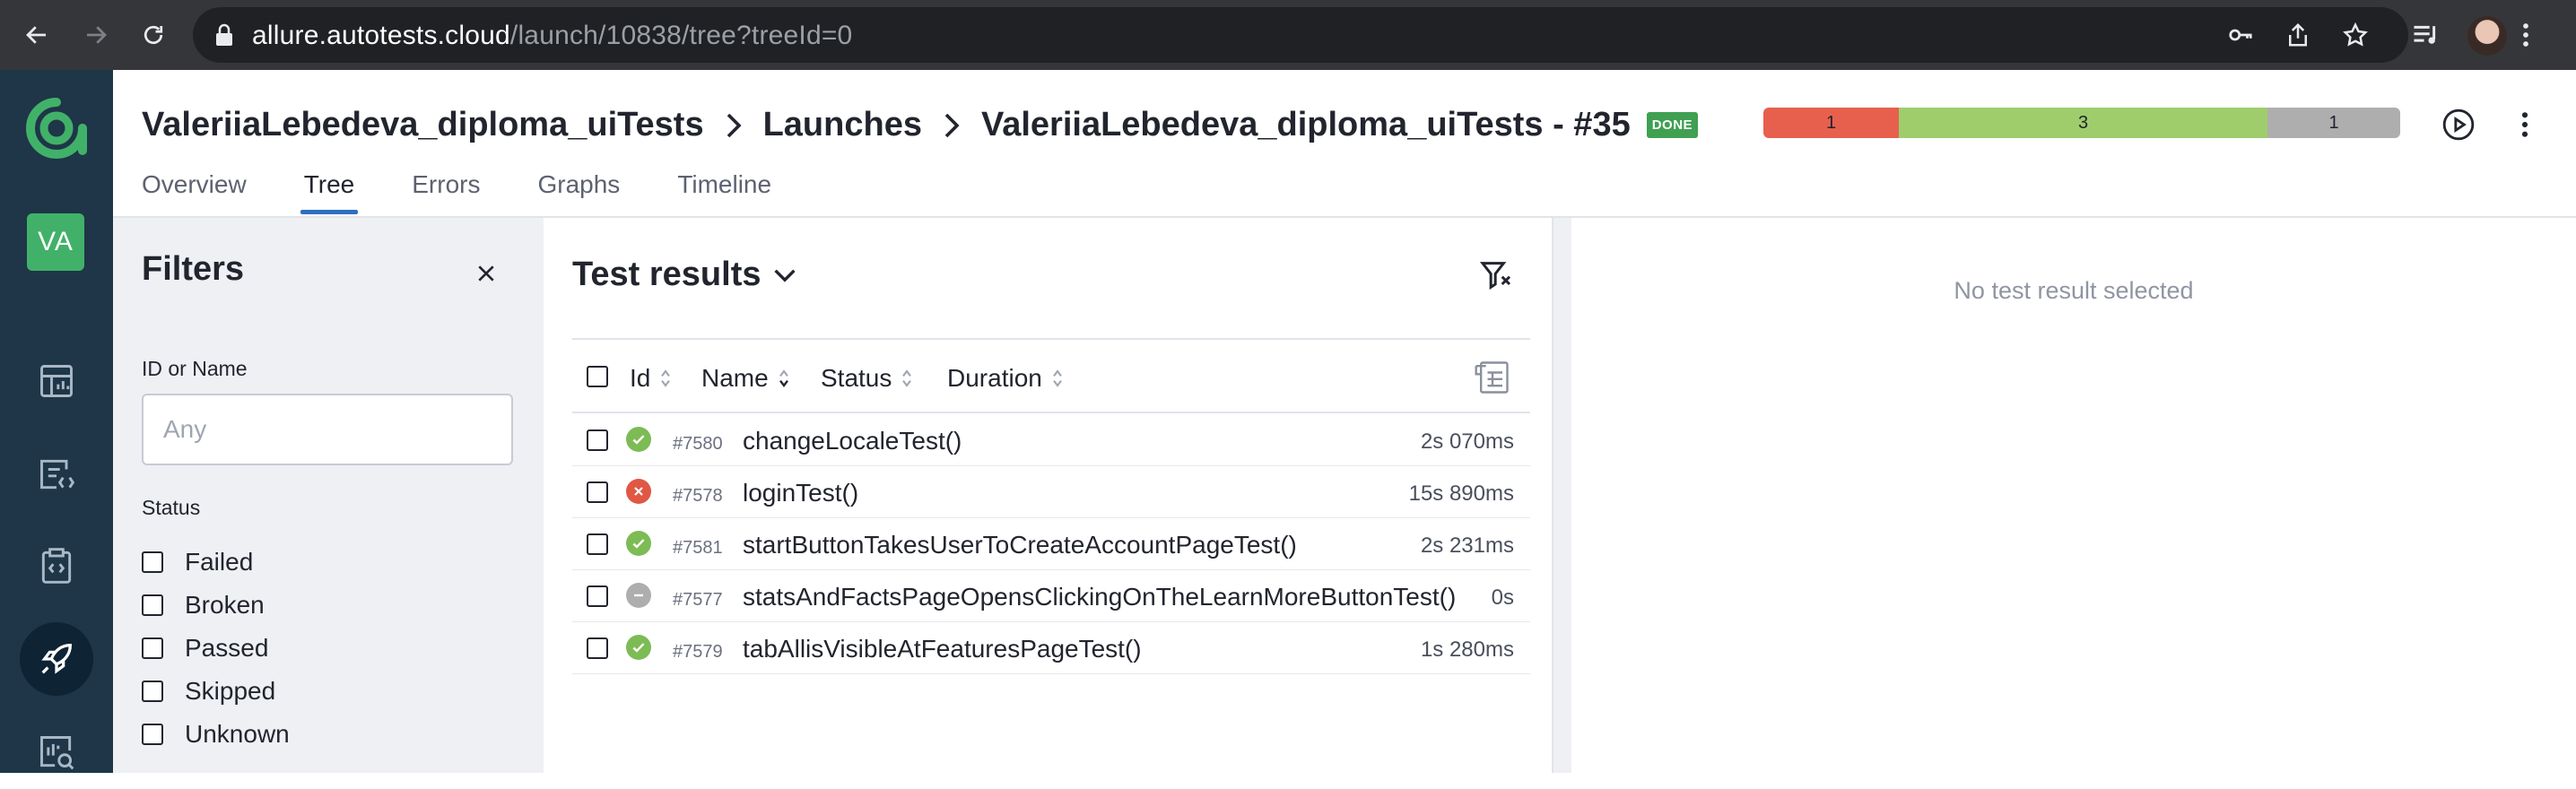 Image resolution: width=2576 pixels, height=789 pixels. What do you see at coordinates (37, 35) in the screenshot?
I see `back-arrow-icon` at bounding box center [37, 35].